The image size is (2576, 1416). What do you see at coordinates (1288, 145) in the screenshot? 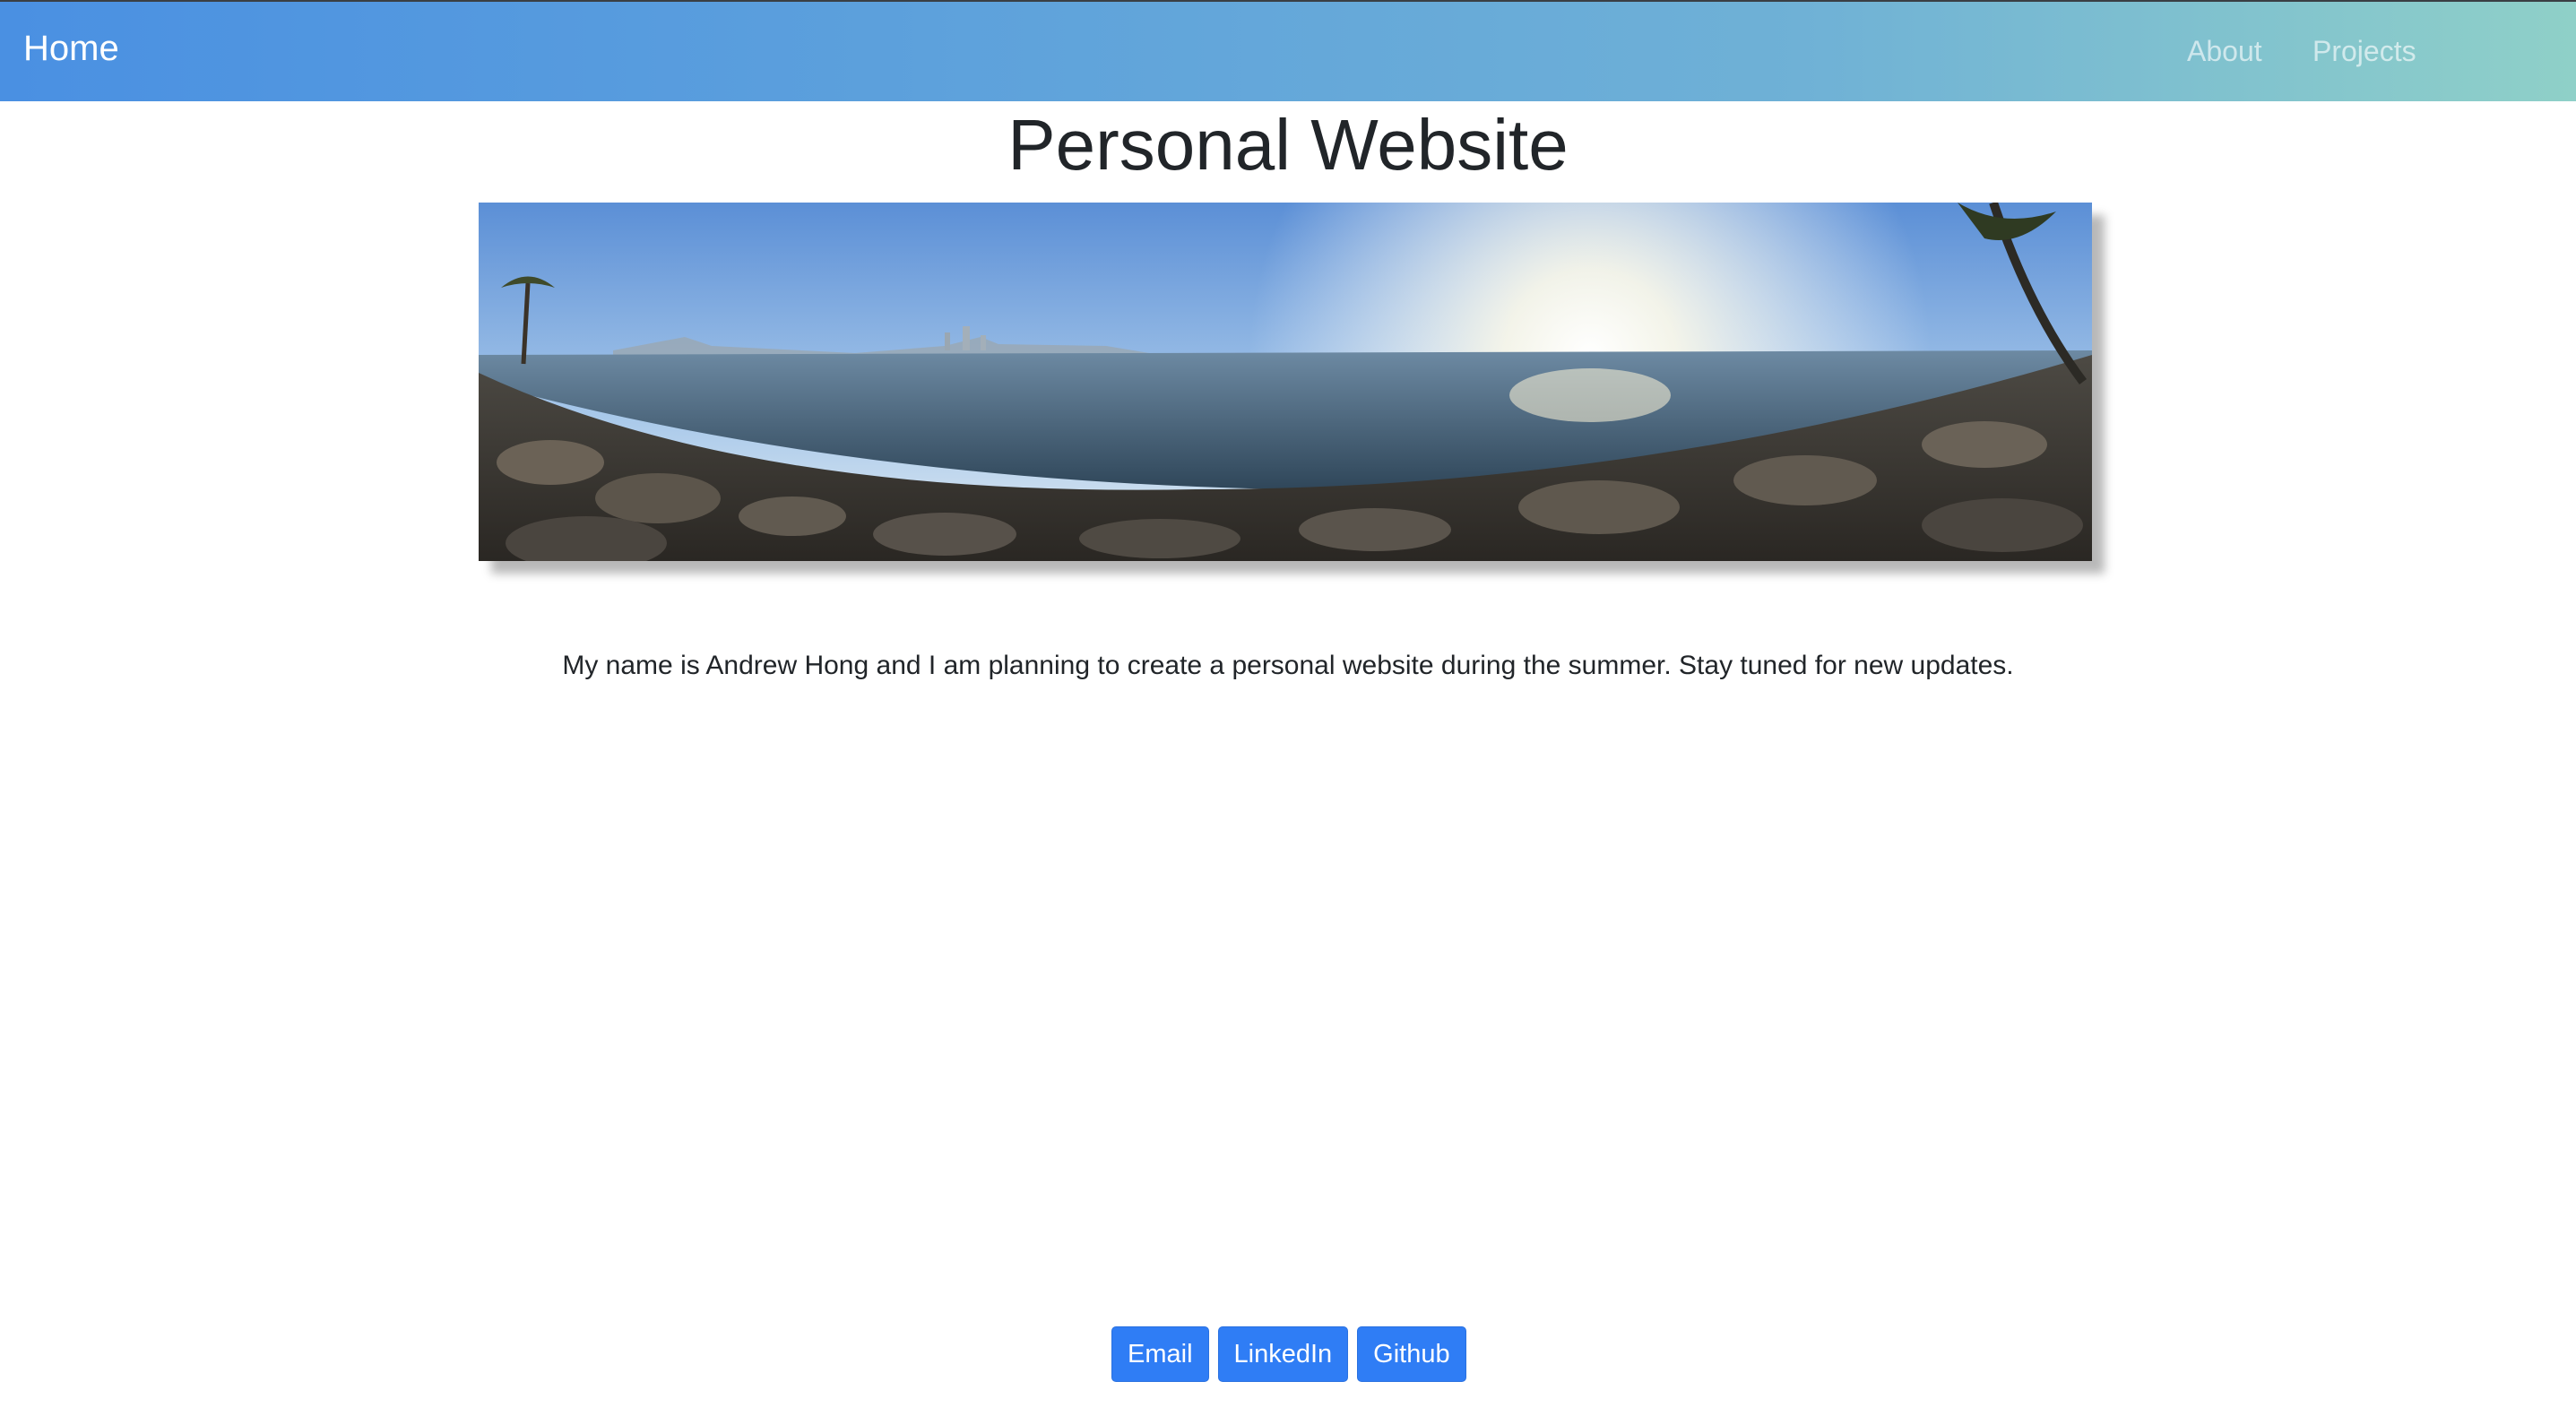
I see `page-title: Personal Website` at bounding box center [1288, 145].